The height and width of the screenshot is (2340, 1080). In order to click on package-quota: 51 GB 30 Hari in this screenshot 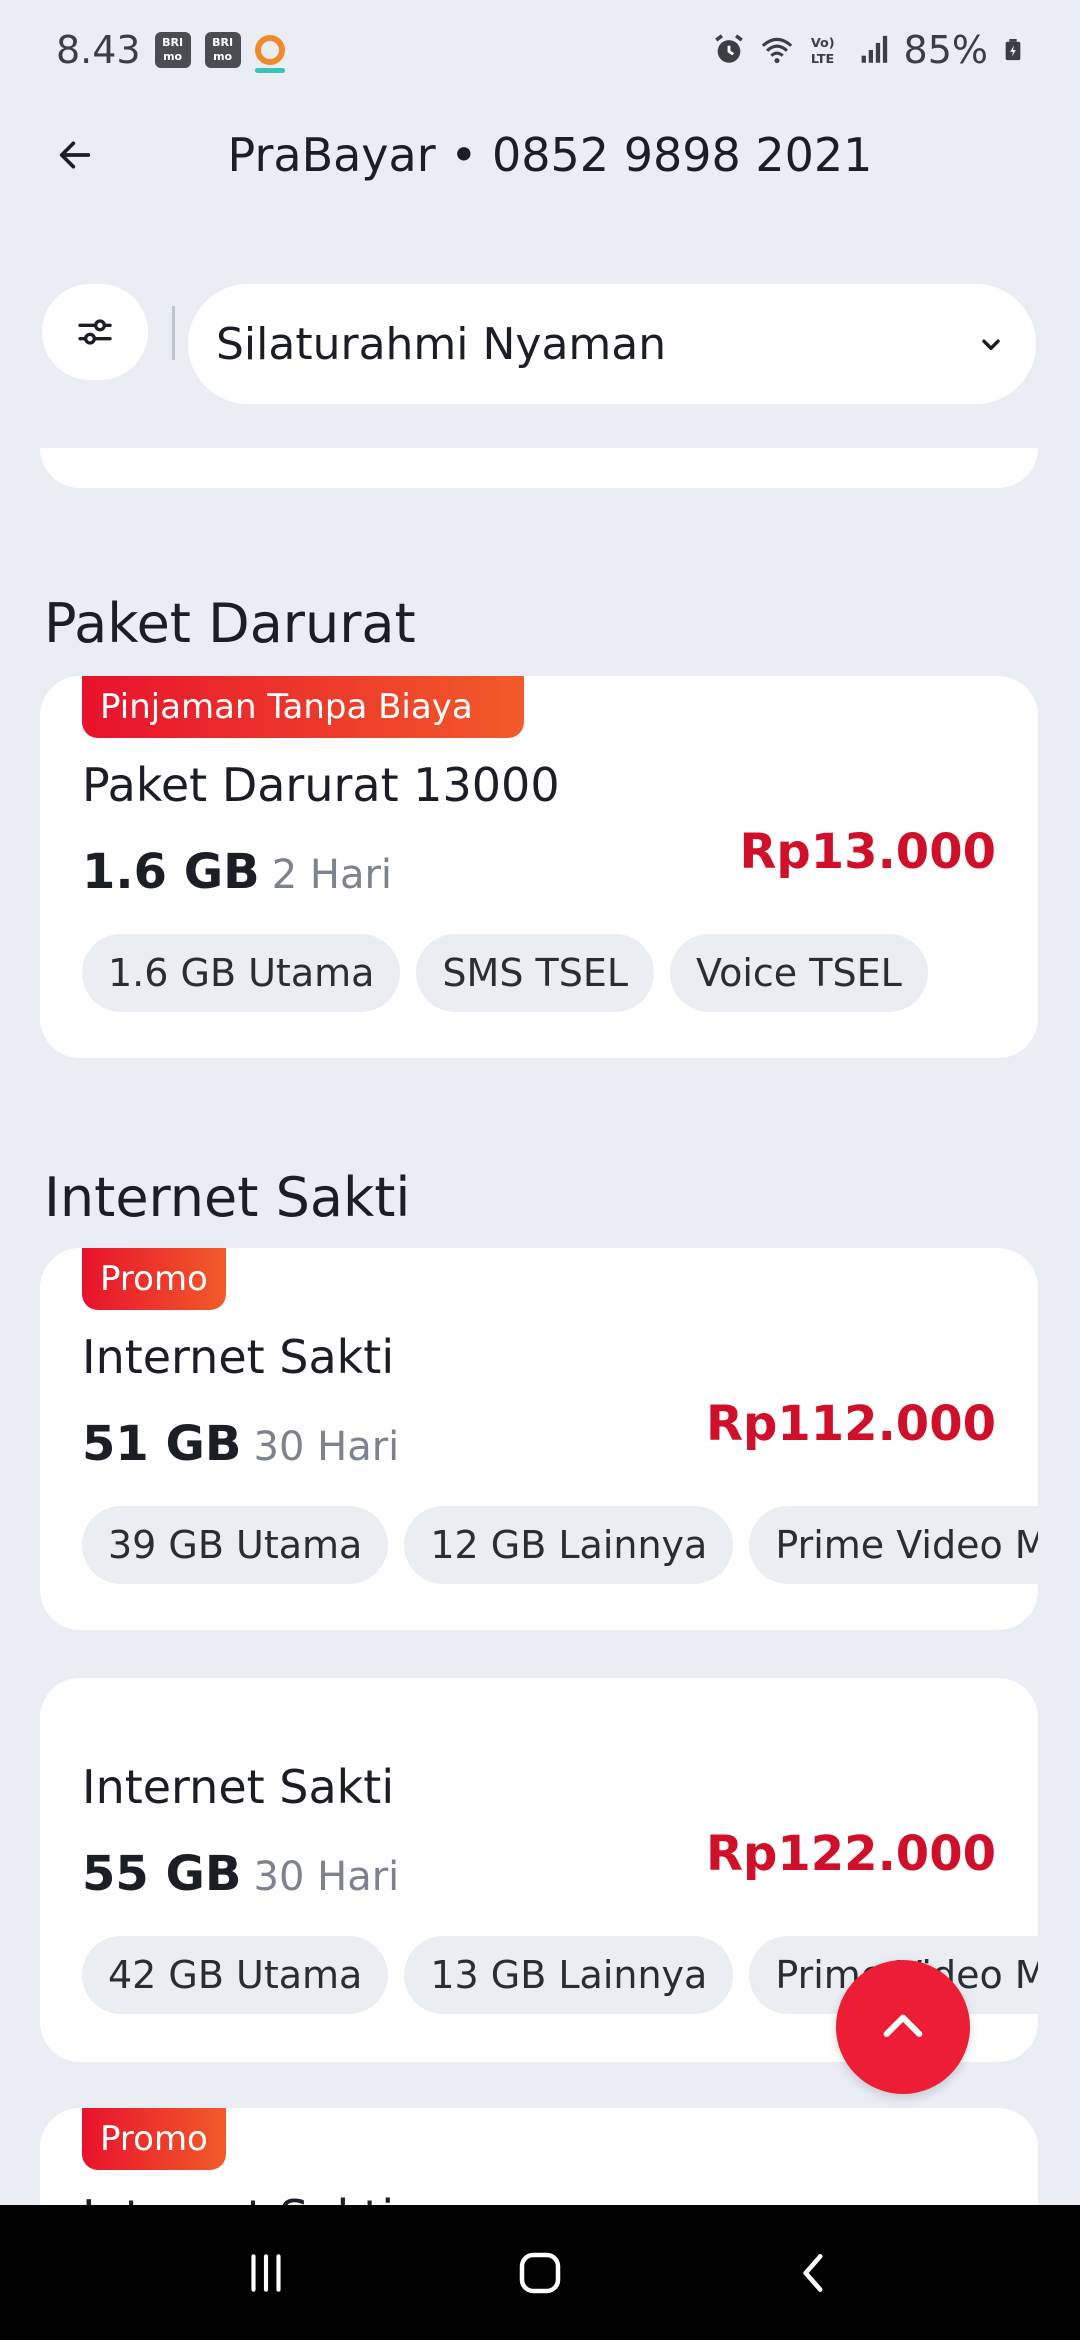, I will do `click(240, 1444)`.